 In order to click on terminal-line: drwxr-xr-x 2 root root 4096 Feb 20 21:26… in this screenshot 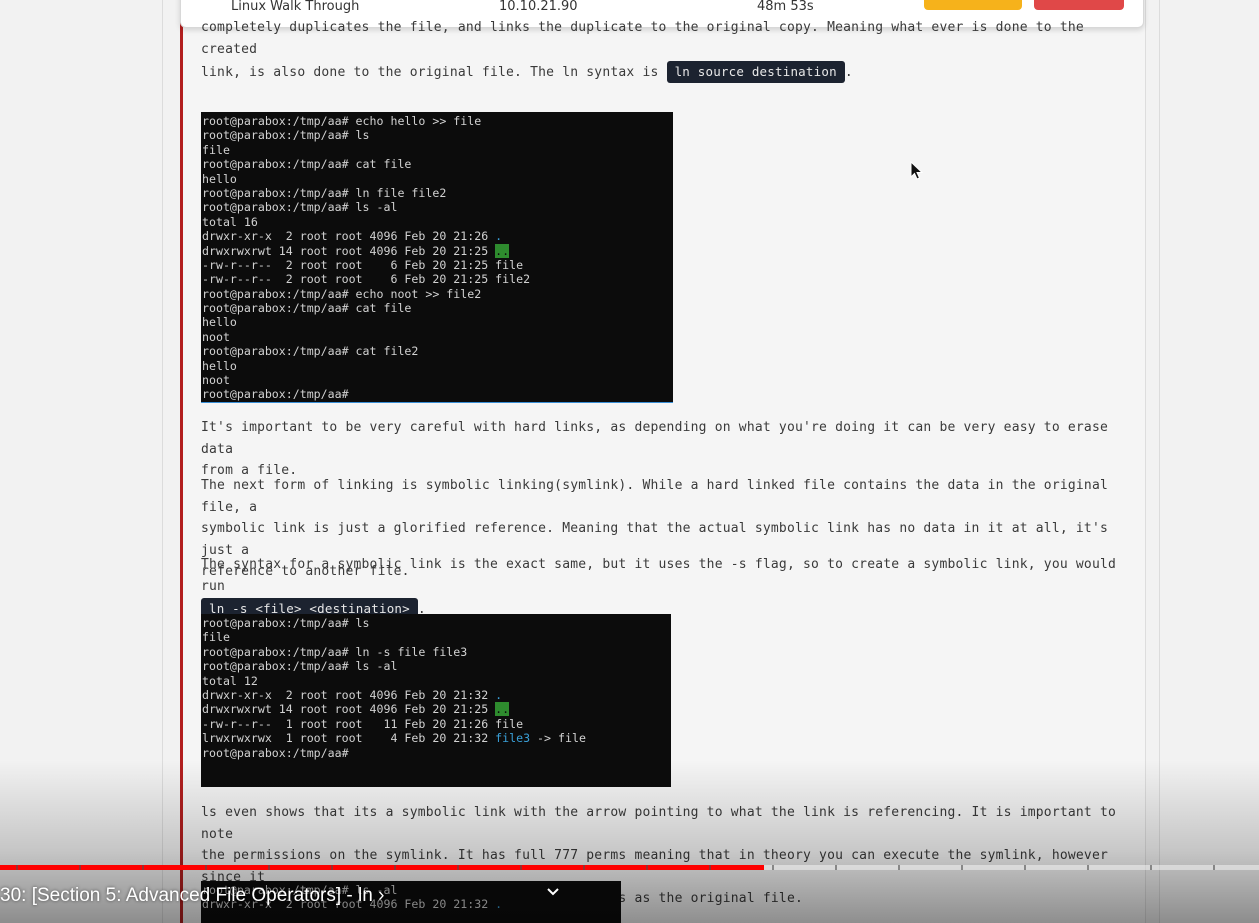, I will do `click(352, 236)`.